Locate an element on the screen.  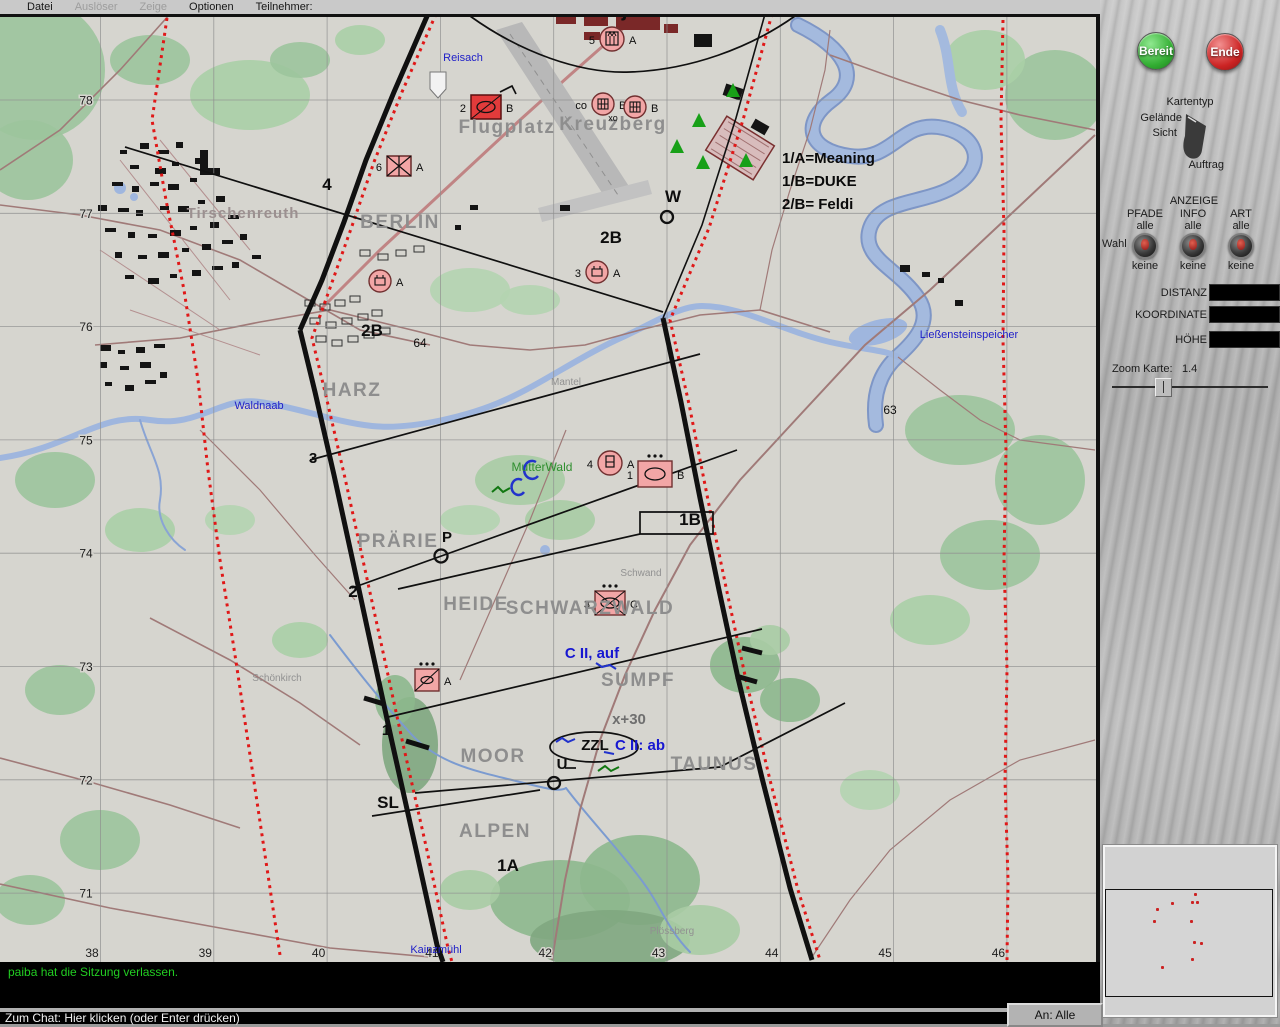
svg-text: 2 is located at coordinates (463, 109).